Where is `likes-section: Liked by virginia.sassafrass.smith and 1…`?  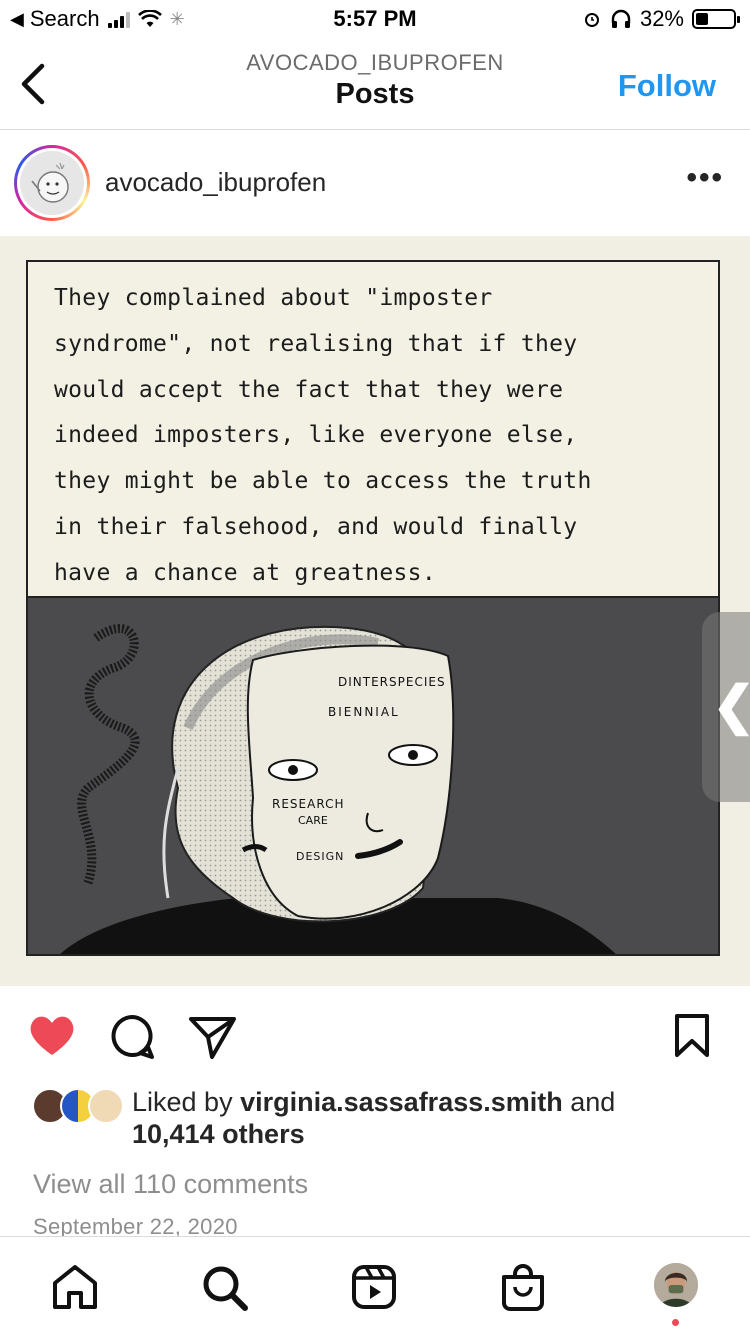
likes-section: Liked by virginia.sassafrass.smith and 1… is located at coordinates (380, 1121).